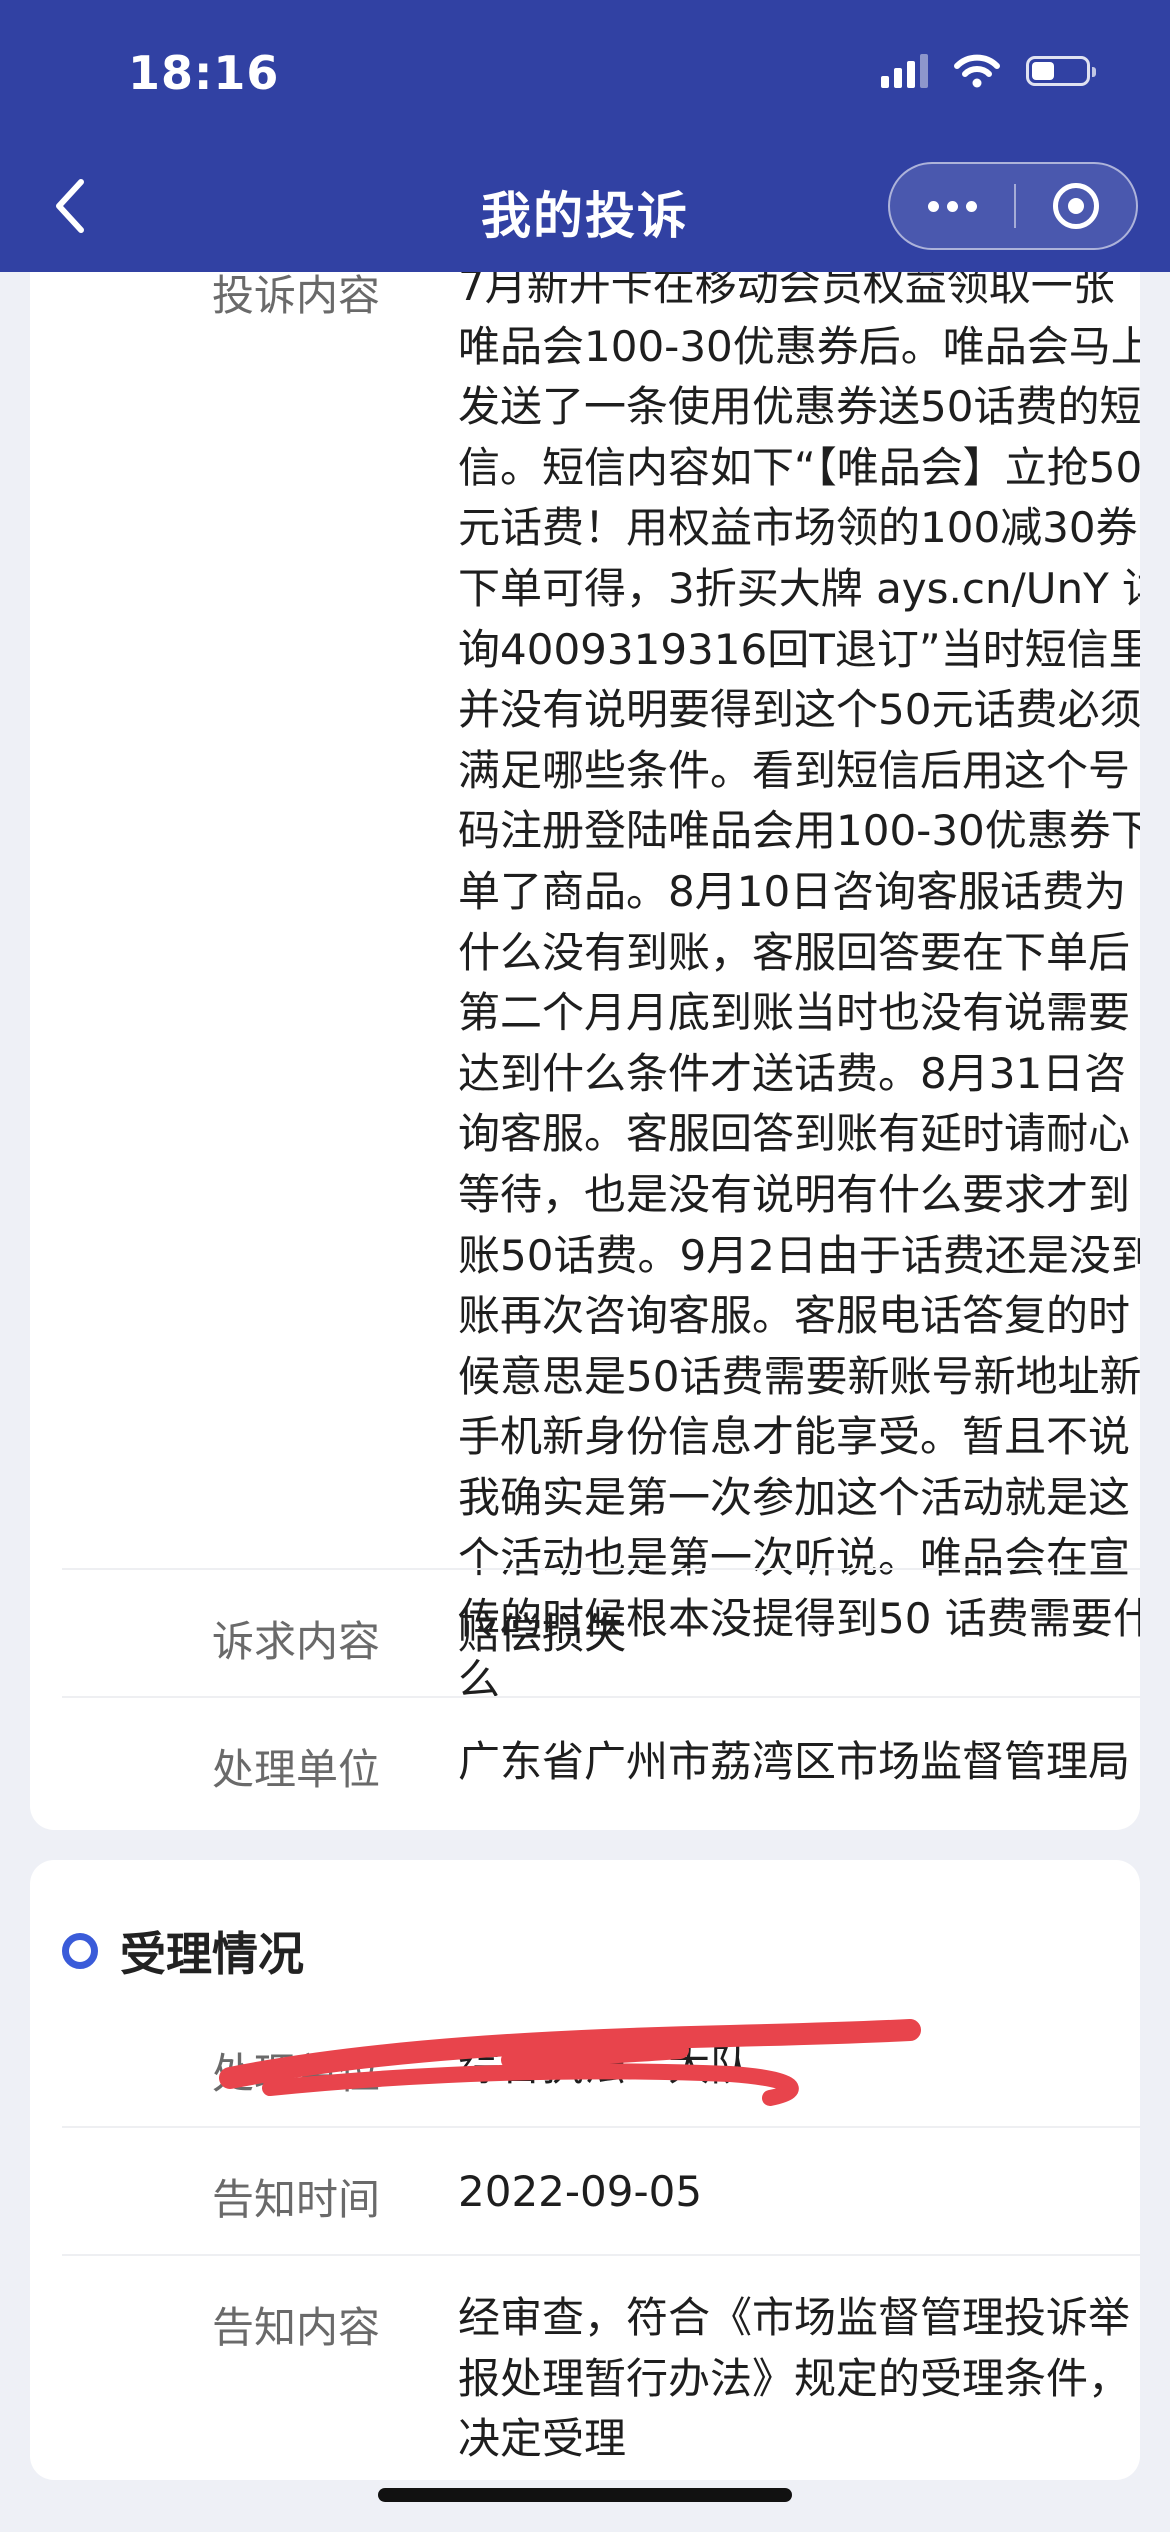 This screenshot has height=2532, width=1170. What do you see at coordinates (296, 2073) in the screenshot?
I see `acceptance-unit-label: 处理单位` at bounding box center [296, 2073].